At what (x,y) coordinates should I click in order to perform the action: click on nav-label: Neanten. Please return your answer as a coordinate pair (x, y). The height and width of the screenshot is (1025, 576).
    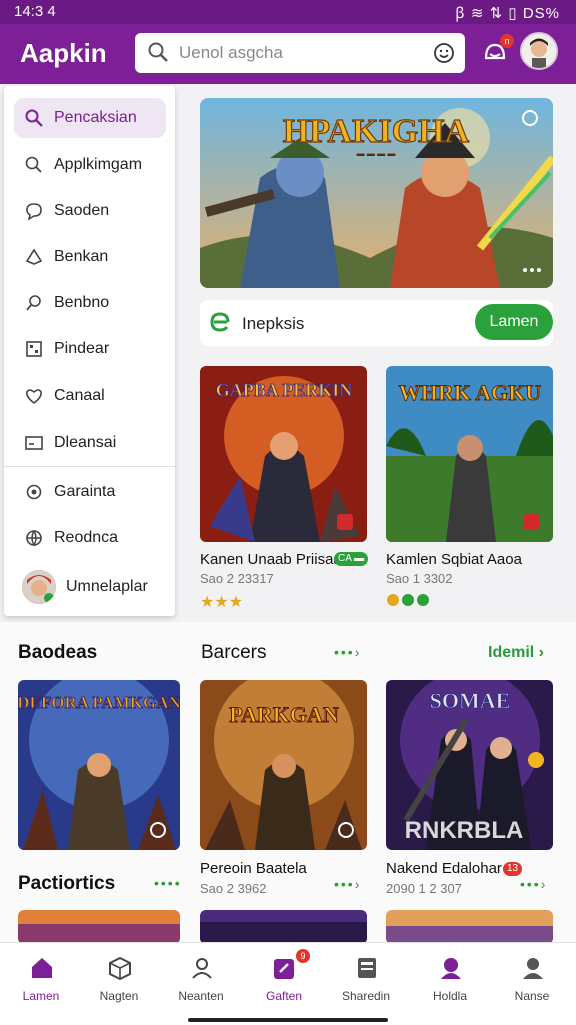
    Looking at the image, I should click on (201, 996).